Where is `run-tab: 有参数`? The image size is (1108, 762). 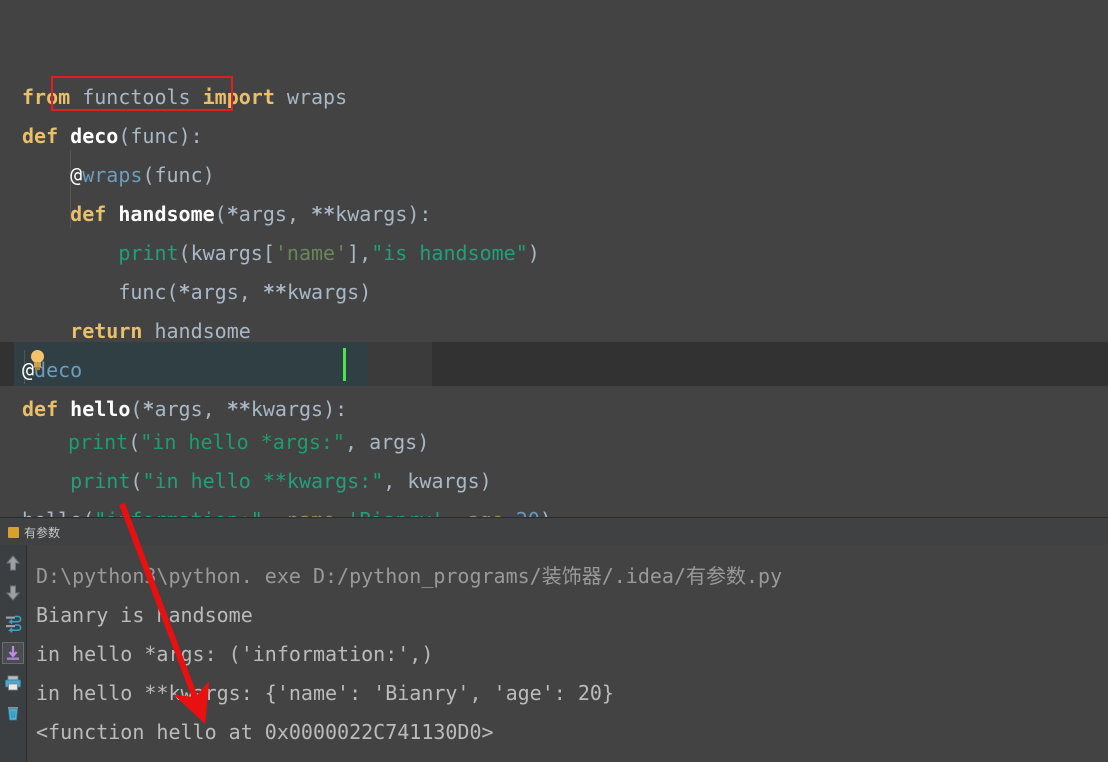
run-tab: 有参数 is located at coordinates (36, 532).